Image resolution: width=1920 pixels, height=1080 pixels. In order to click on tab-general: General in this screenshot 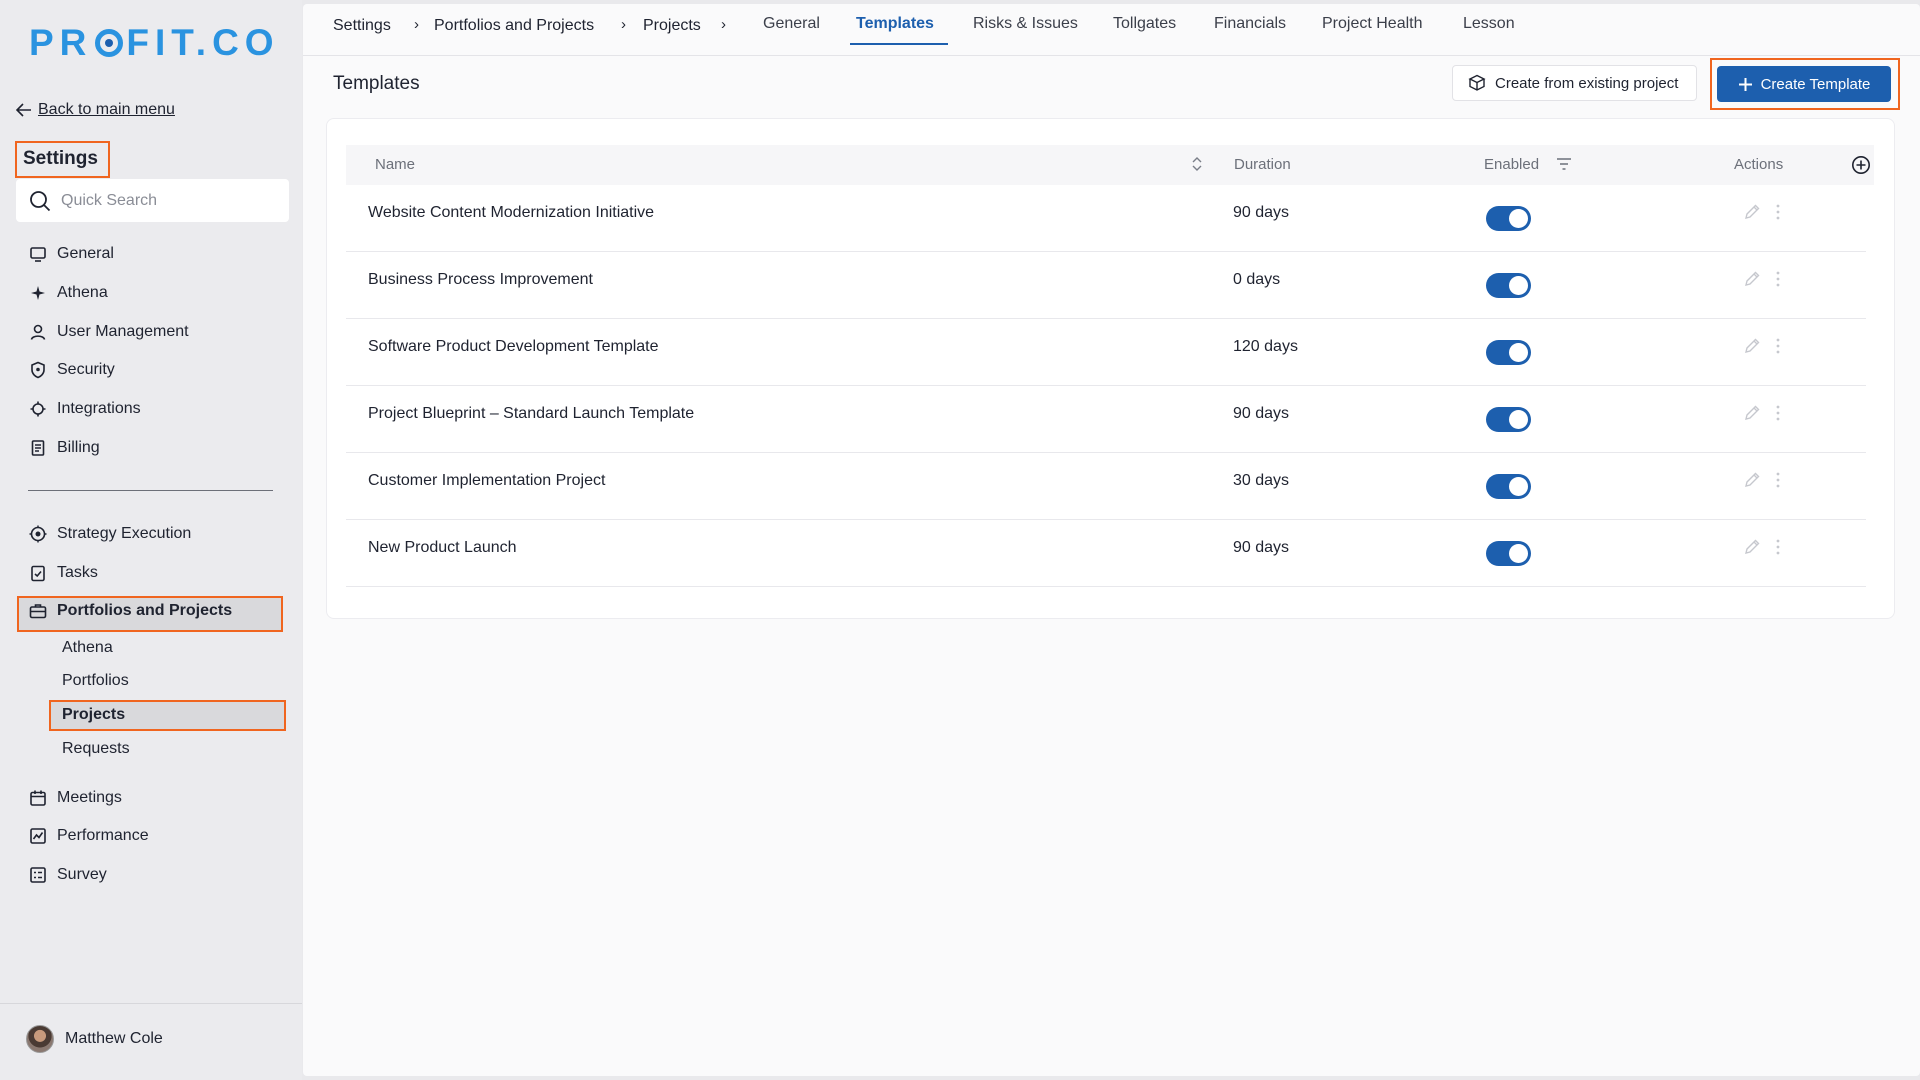, I will do `click(791, 24)`.